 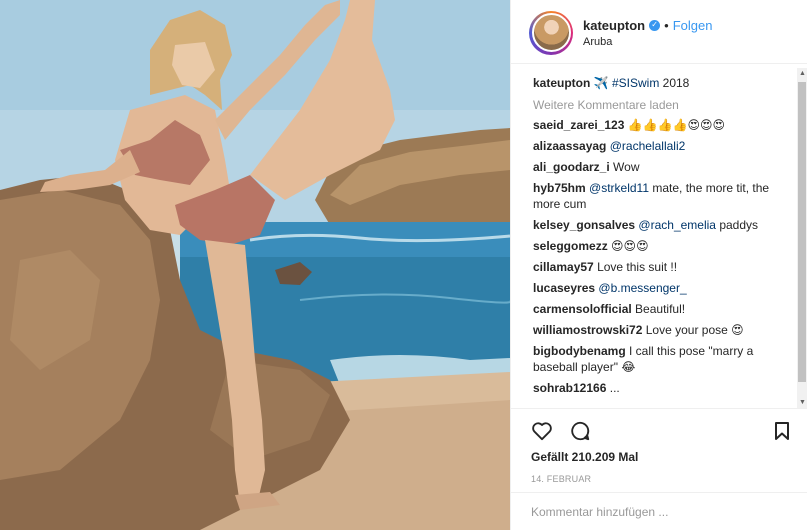 I want to click on comment-icon, so click(x=580, y=431).